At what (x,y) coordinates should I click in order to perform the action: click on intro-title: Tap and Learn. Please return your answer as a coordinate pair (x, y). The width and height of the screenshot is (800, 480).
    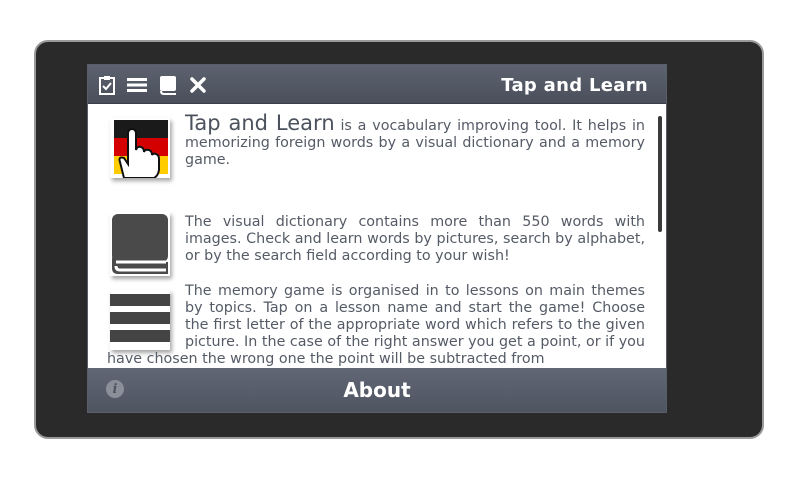
    Looking at the image, I should click on (260, 123).